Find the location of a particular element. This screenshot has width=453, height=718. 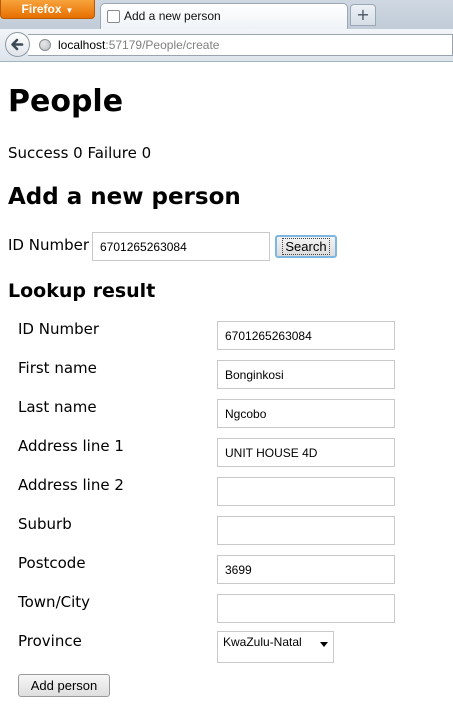

province-select: KwaZulu-Natal is located at coordinates (275, 647).